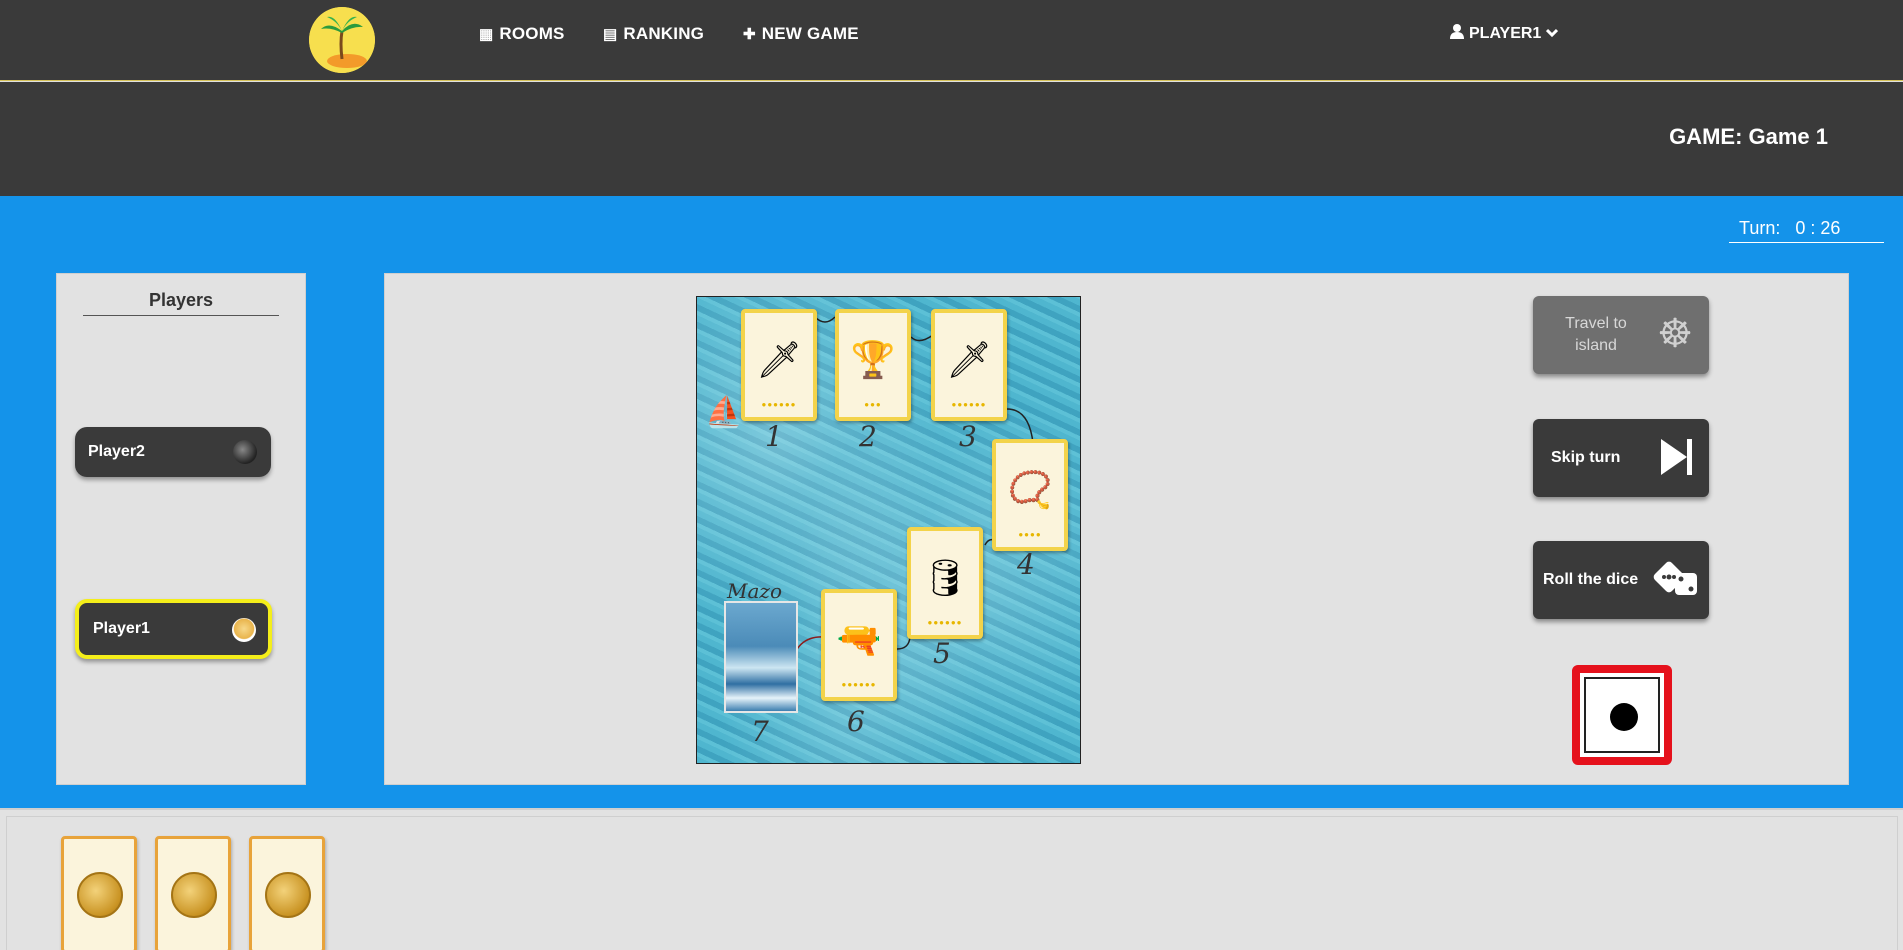 The height and width of the screenshot is (950, 1903). I want to click on player-chip-player1: Player1, so click(173, 629).